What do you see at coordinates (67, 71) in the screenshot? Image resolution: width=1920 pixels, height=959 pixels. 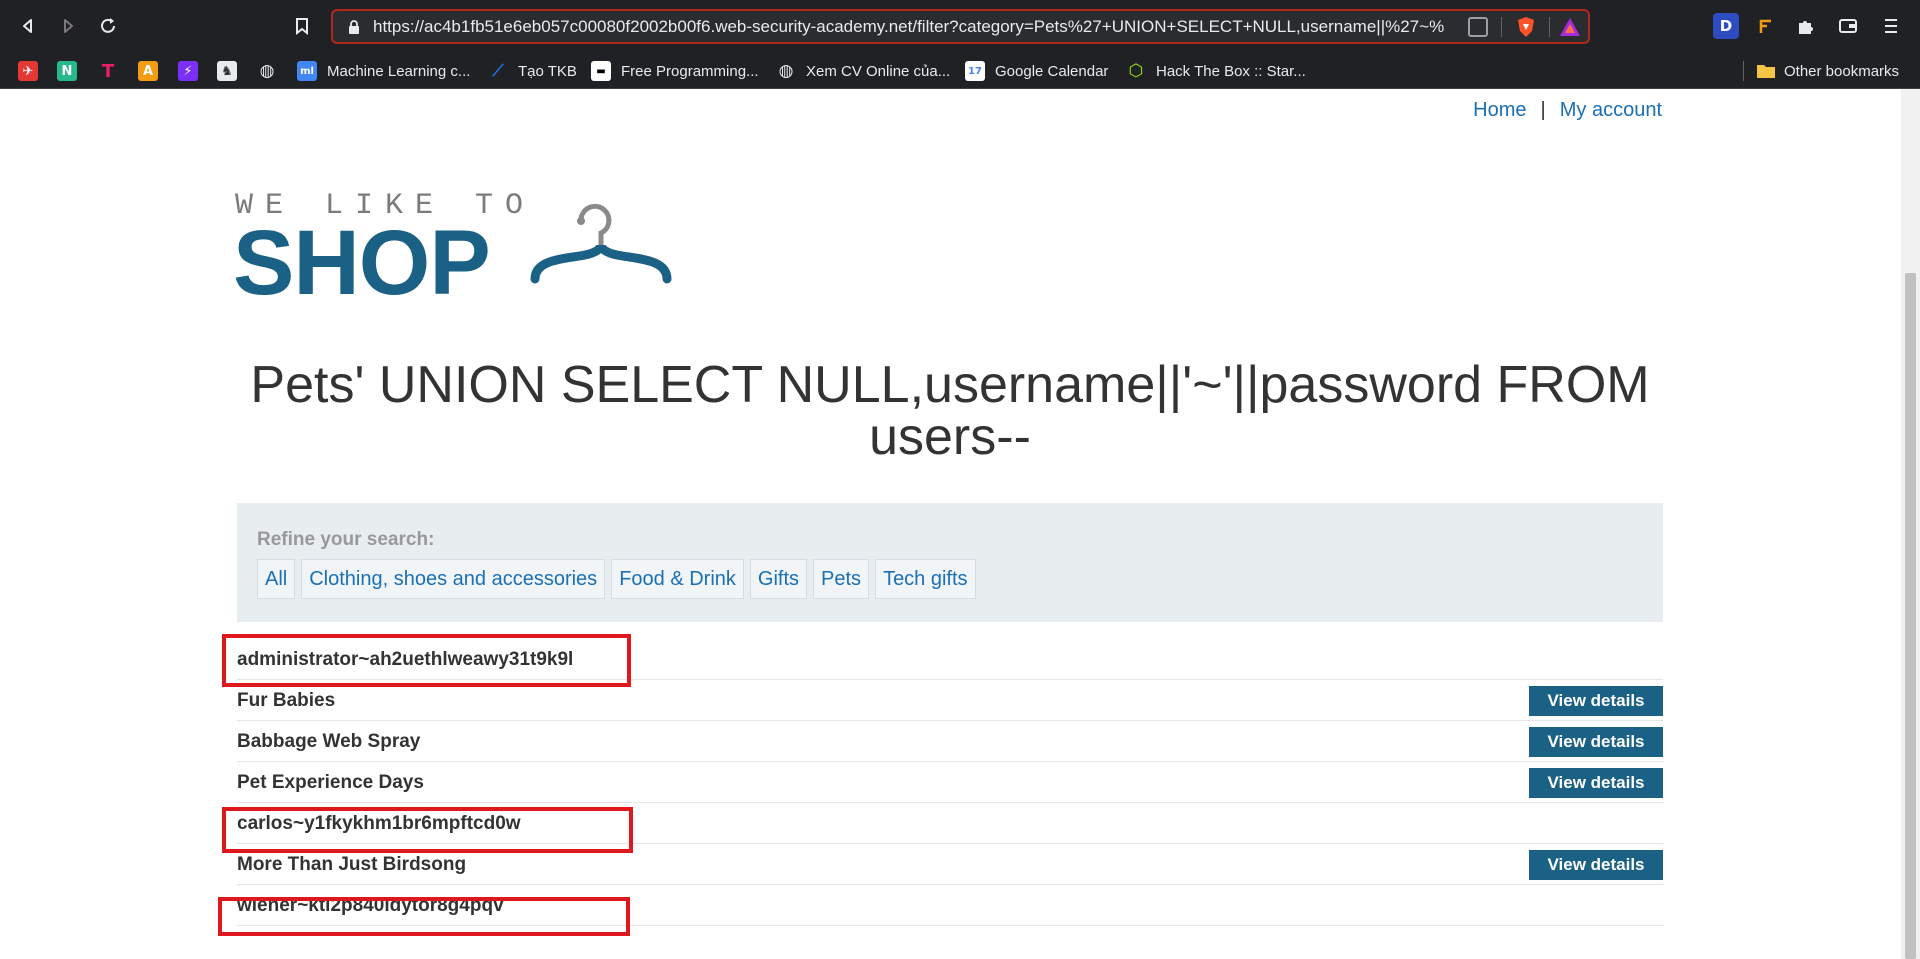 I see `bookmark-n-icon: N` at bounding box center [67, 71].